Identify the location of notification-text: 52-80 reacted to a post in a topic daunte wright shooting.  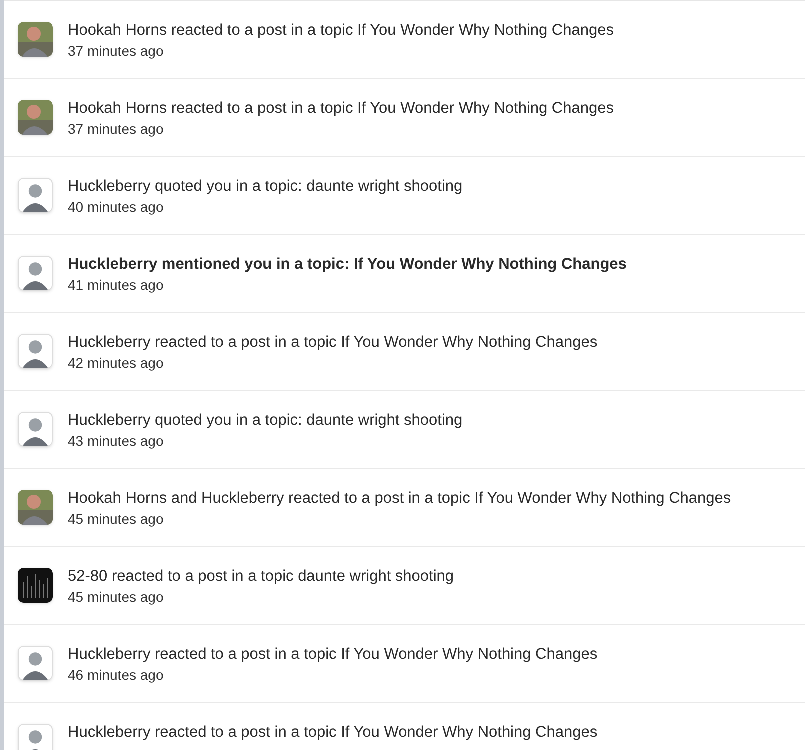
(261, 577).